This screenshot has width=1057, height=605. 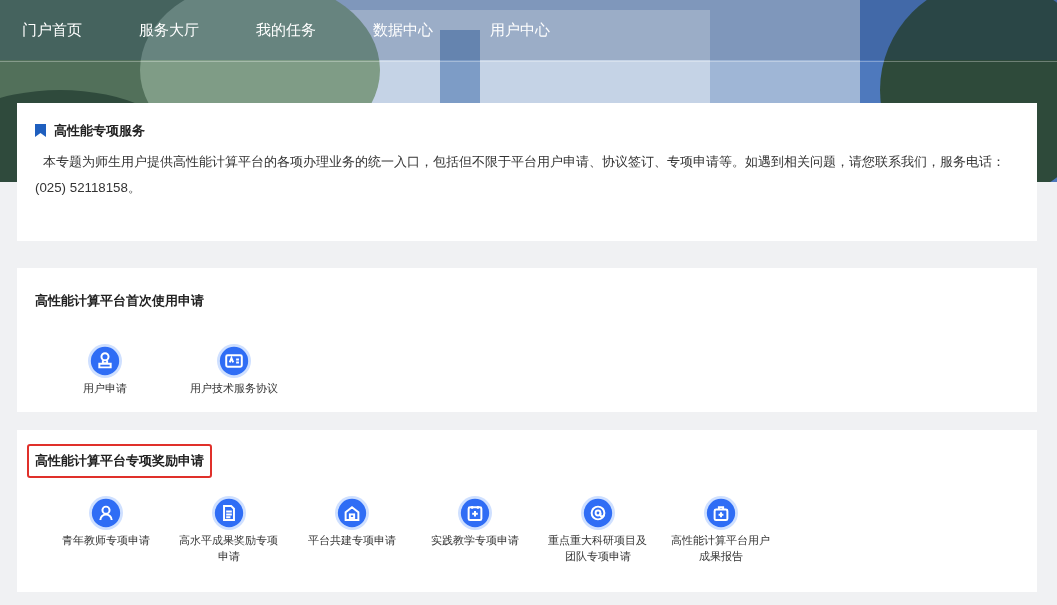 I want to click on service-item: 重点重大科研项目及团队专项申请, so click(x=597, y=529).